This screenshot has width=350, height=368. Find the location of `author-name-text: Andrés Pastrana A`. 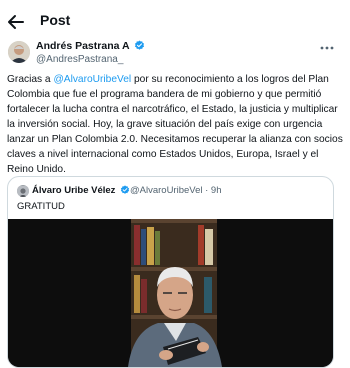

author-name-text: Andrés Pastrana A is located at coordinates (83, 46).